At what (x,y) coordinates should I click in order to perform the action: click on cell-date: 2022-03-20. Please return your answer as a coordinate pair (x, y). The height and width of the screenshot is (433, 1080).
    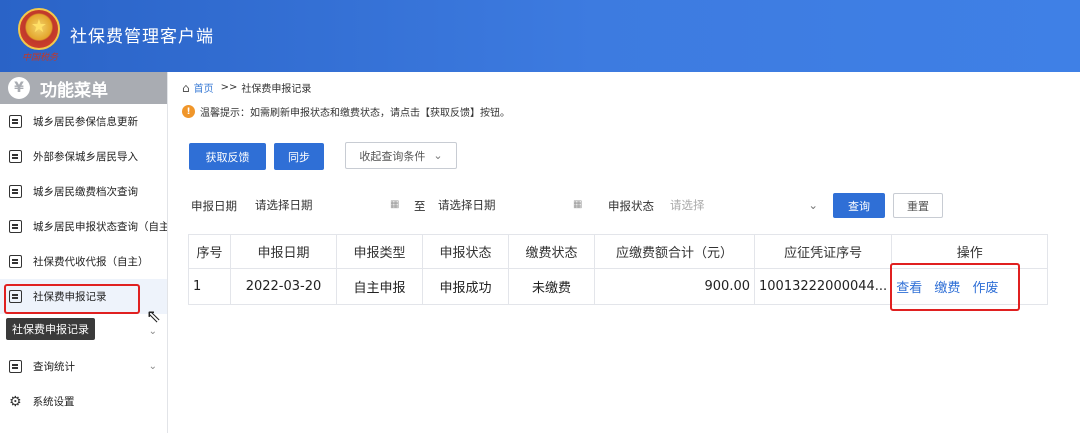
    Looking at the image, I should click on (283, 286).